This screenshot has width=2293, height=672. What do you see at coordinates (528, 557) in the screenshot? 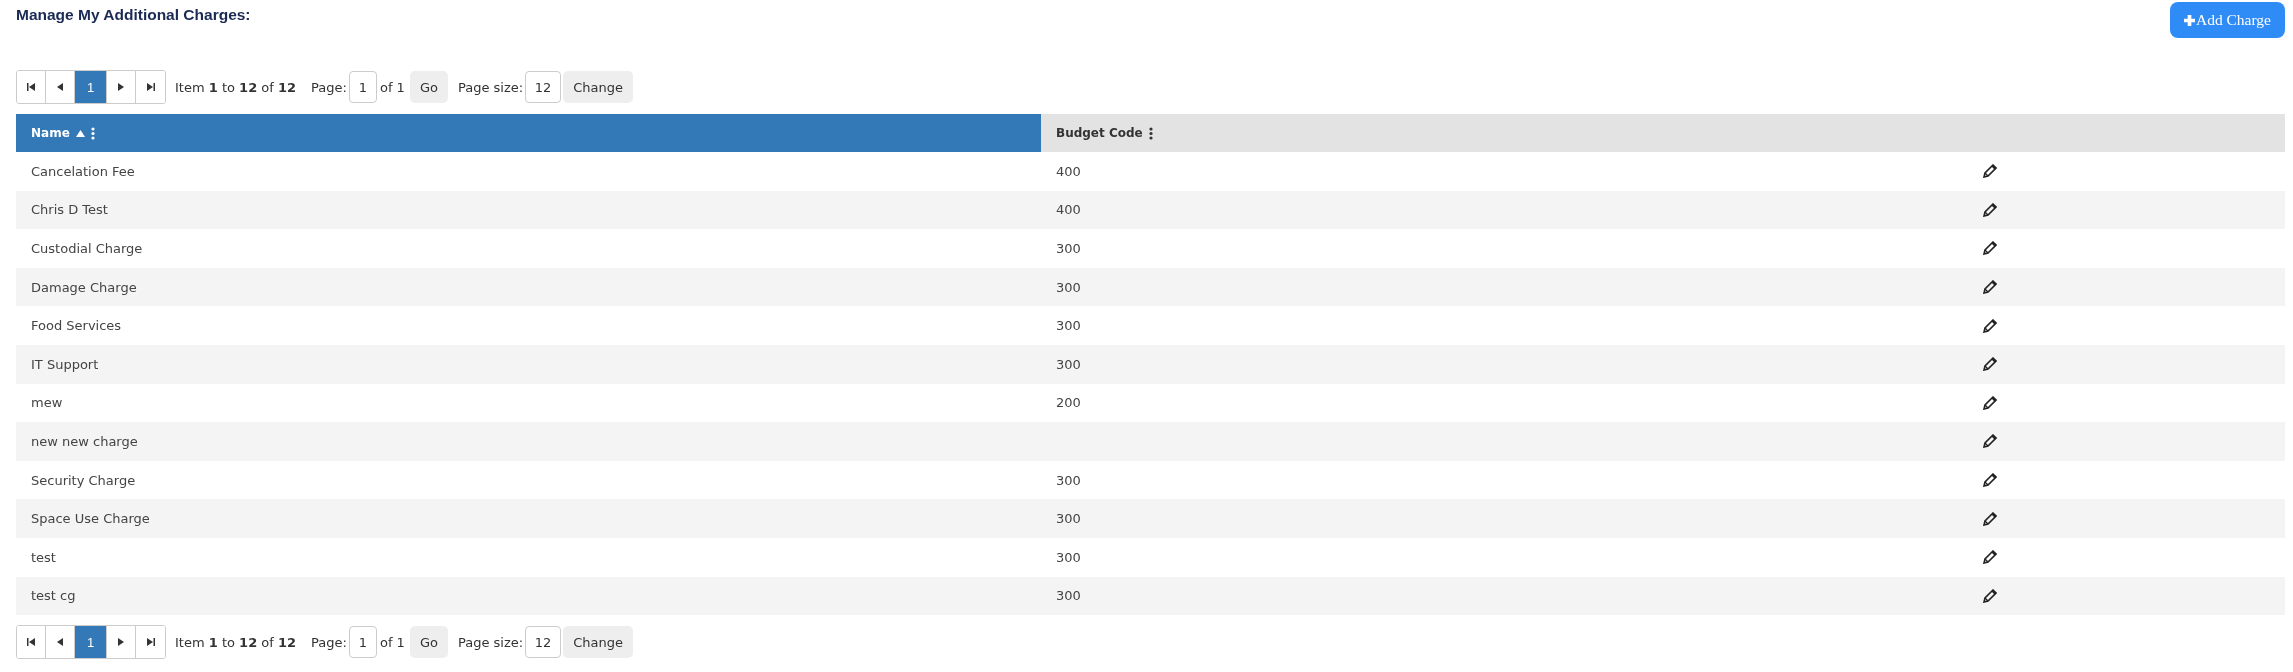
I see `name-cell: test` at bounding box center [528, 557].